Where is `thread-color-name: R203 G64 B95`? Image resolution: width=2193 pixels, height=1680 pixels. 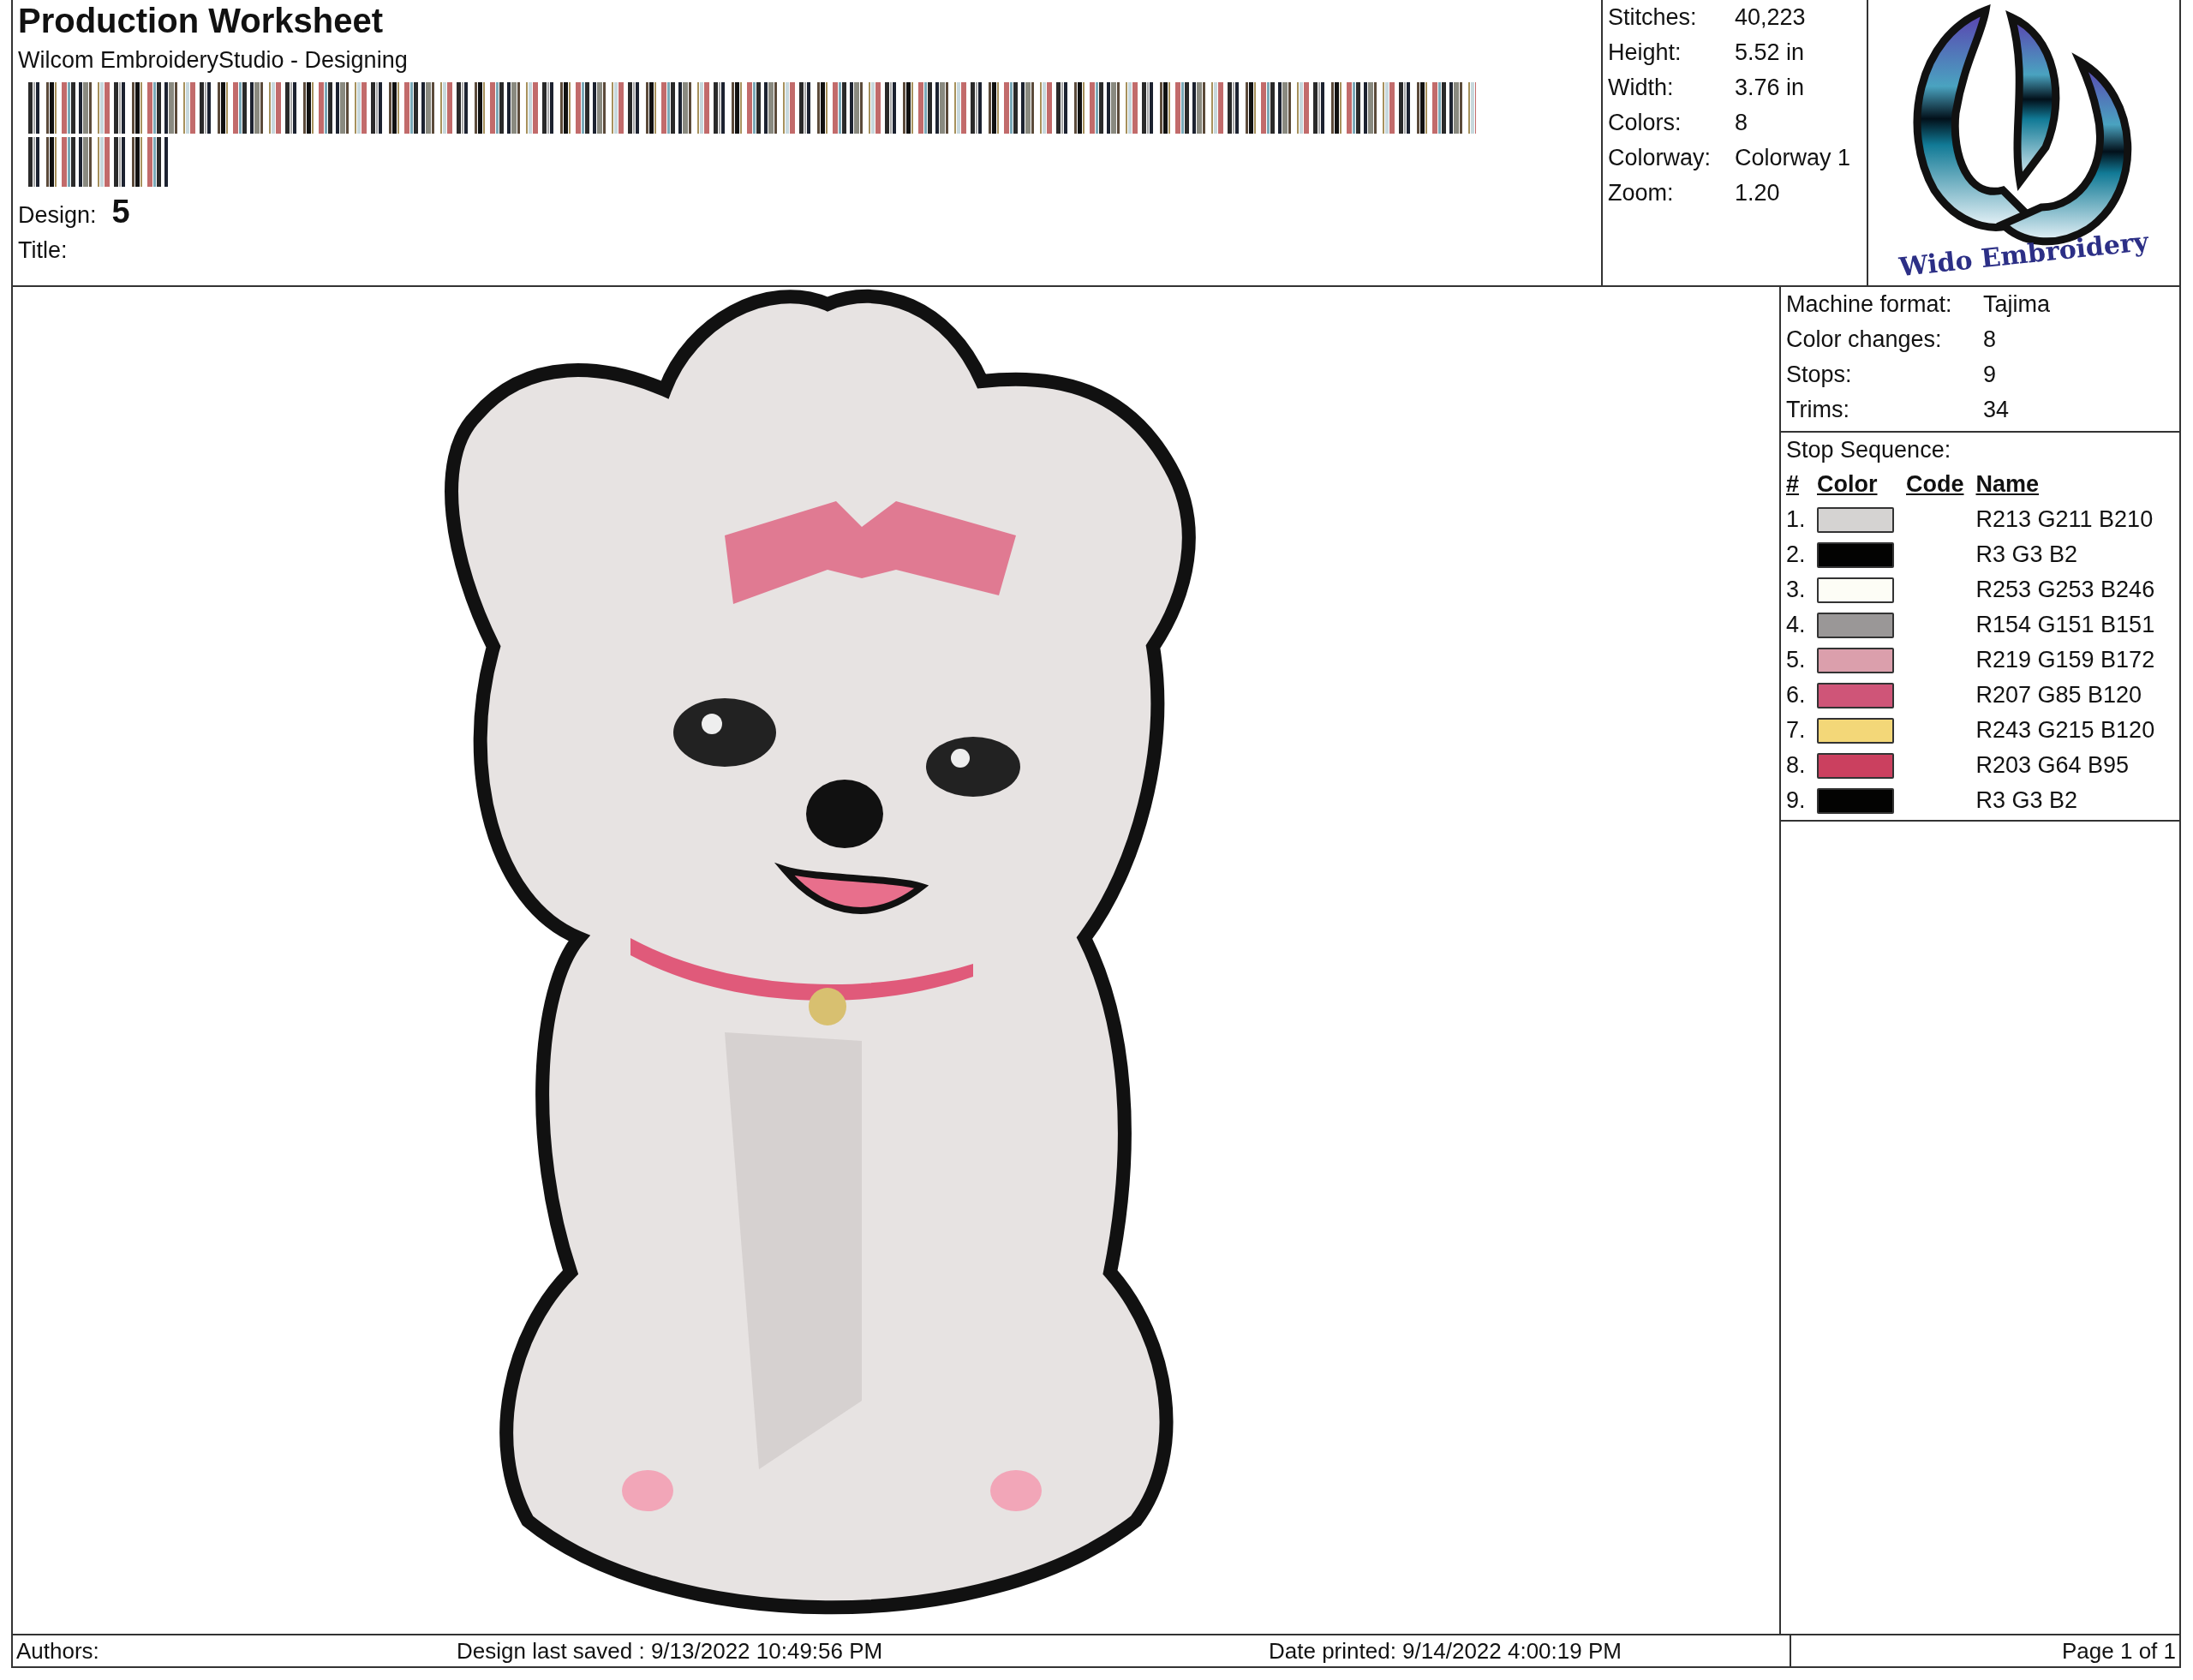 thread-color-name: R203 G64 B95 is located at coordinates (2052, 765).